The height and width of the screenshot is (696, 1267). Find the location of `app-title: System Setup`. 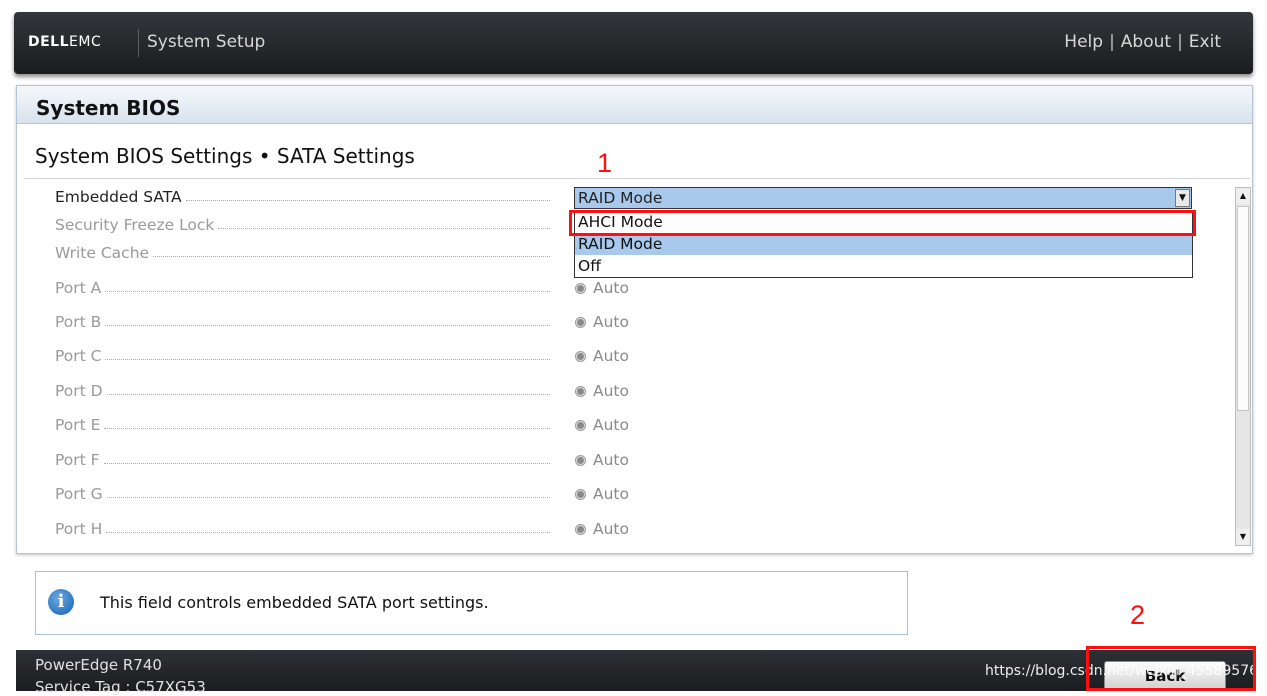

app-title: System Setup is located at coordinates (206, 42).